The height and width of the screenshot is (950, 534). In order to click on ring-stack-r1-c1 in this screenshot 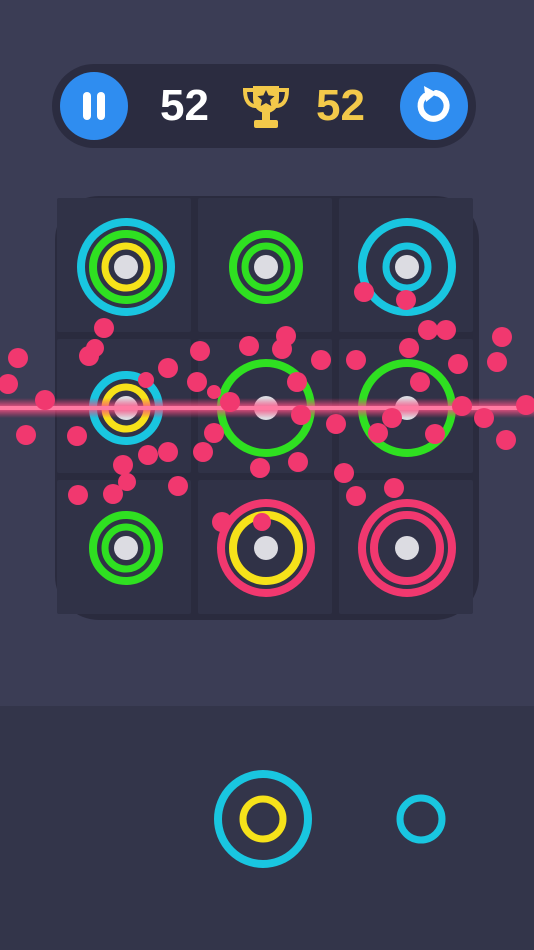, I will do `click(126, 267)`.